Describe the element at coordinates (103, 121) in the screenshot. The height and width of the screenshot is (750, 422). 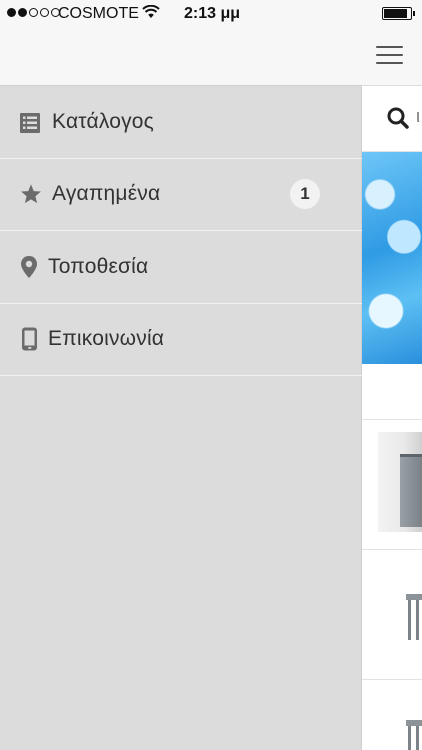
I see `drawer-item-label: Κατάλογος` at that location.